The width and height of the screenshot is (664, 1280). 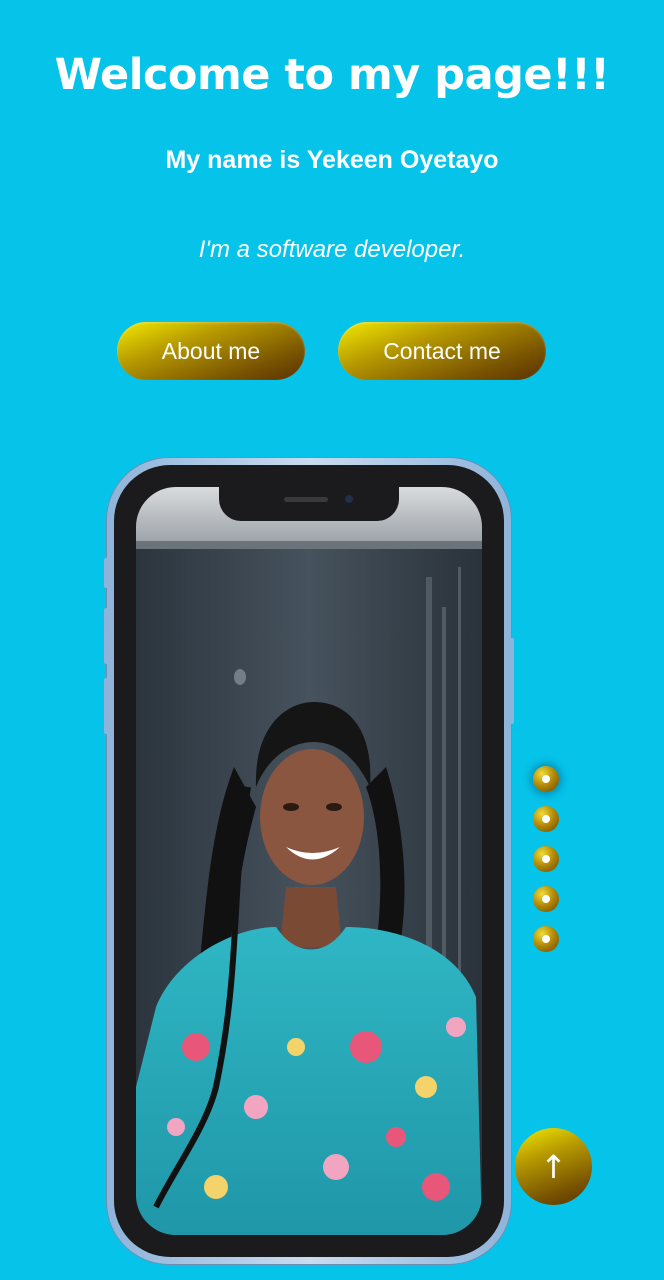 I want to click on page-title: Welcome to my page!!!, so click(x=332, y=75).